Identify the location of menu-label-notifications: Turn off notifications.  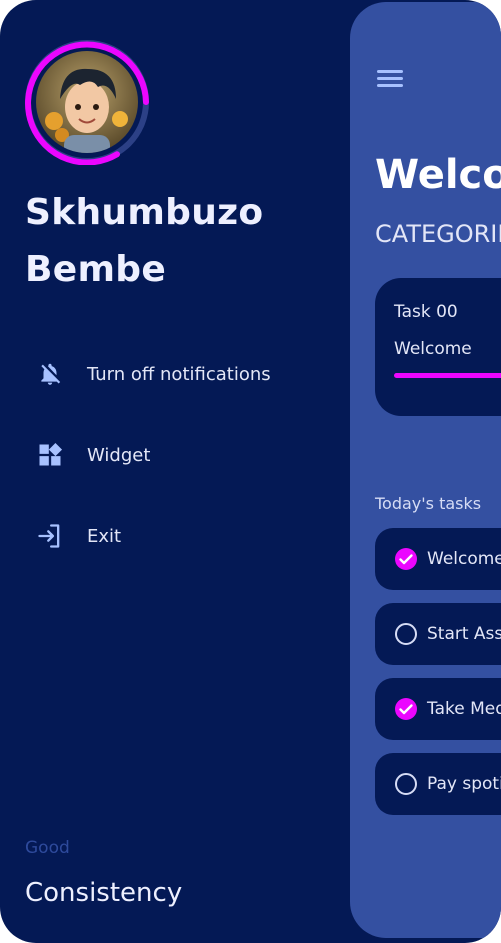
(179, 374).